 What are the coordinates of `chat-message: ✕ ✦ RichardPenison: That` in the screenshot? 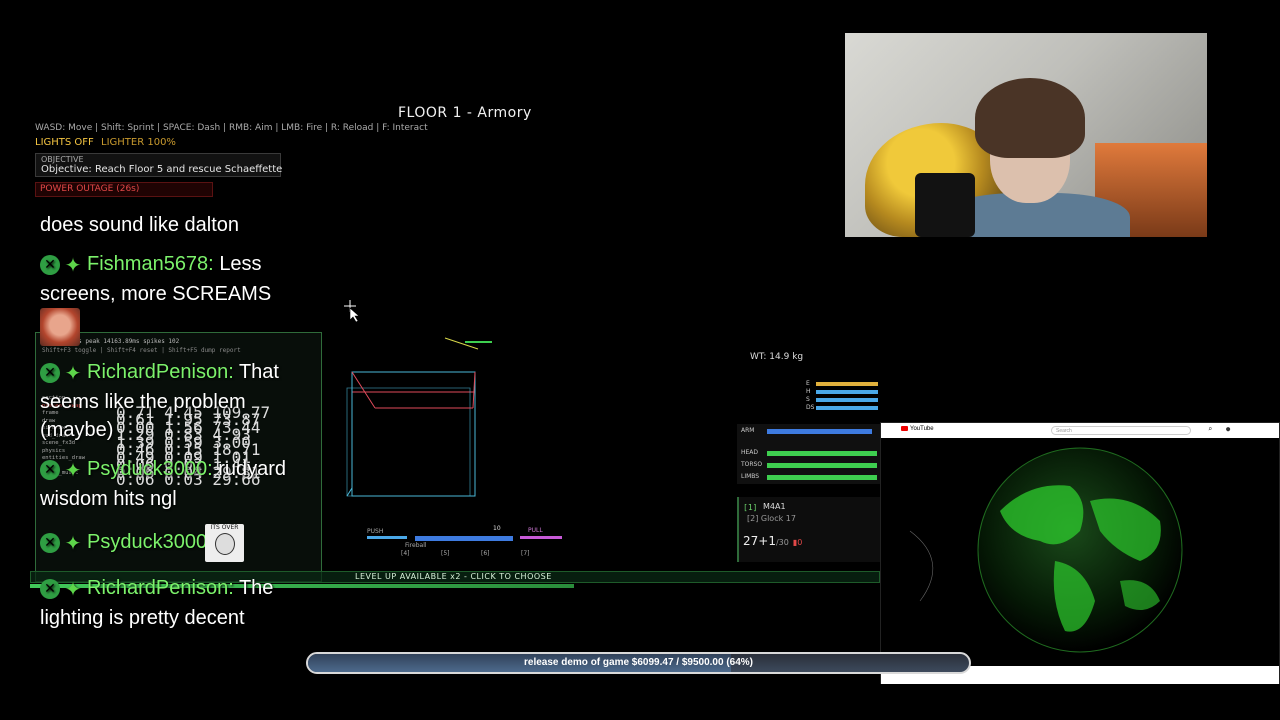 It's located at (159, 372).